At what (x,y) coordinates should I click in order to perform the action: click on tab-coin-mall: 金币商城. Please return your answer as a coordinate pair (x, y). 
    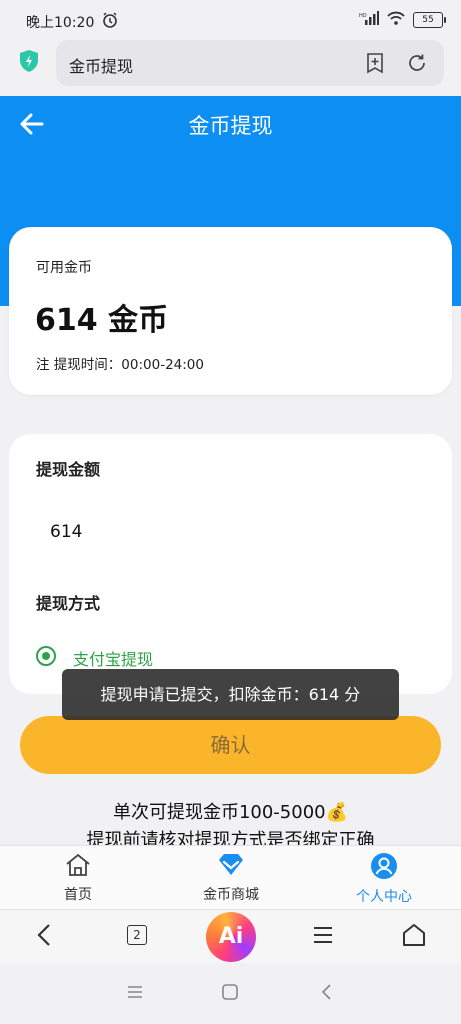
    Looking at the image, I should click on (231, 878).